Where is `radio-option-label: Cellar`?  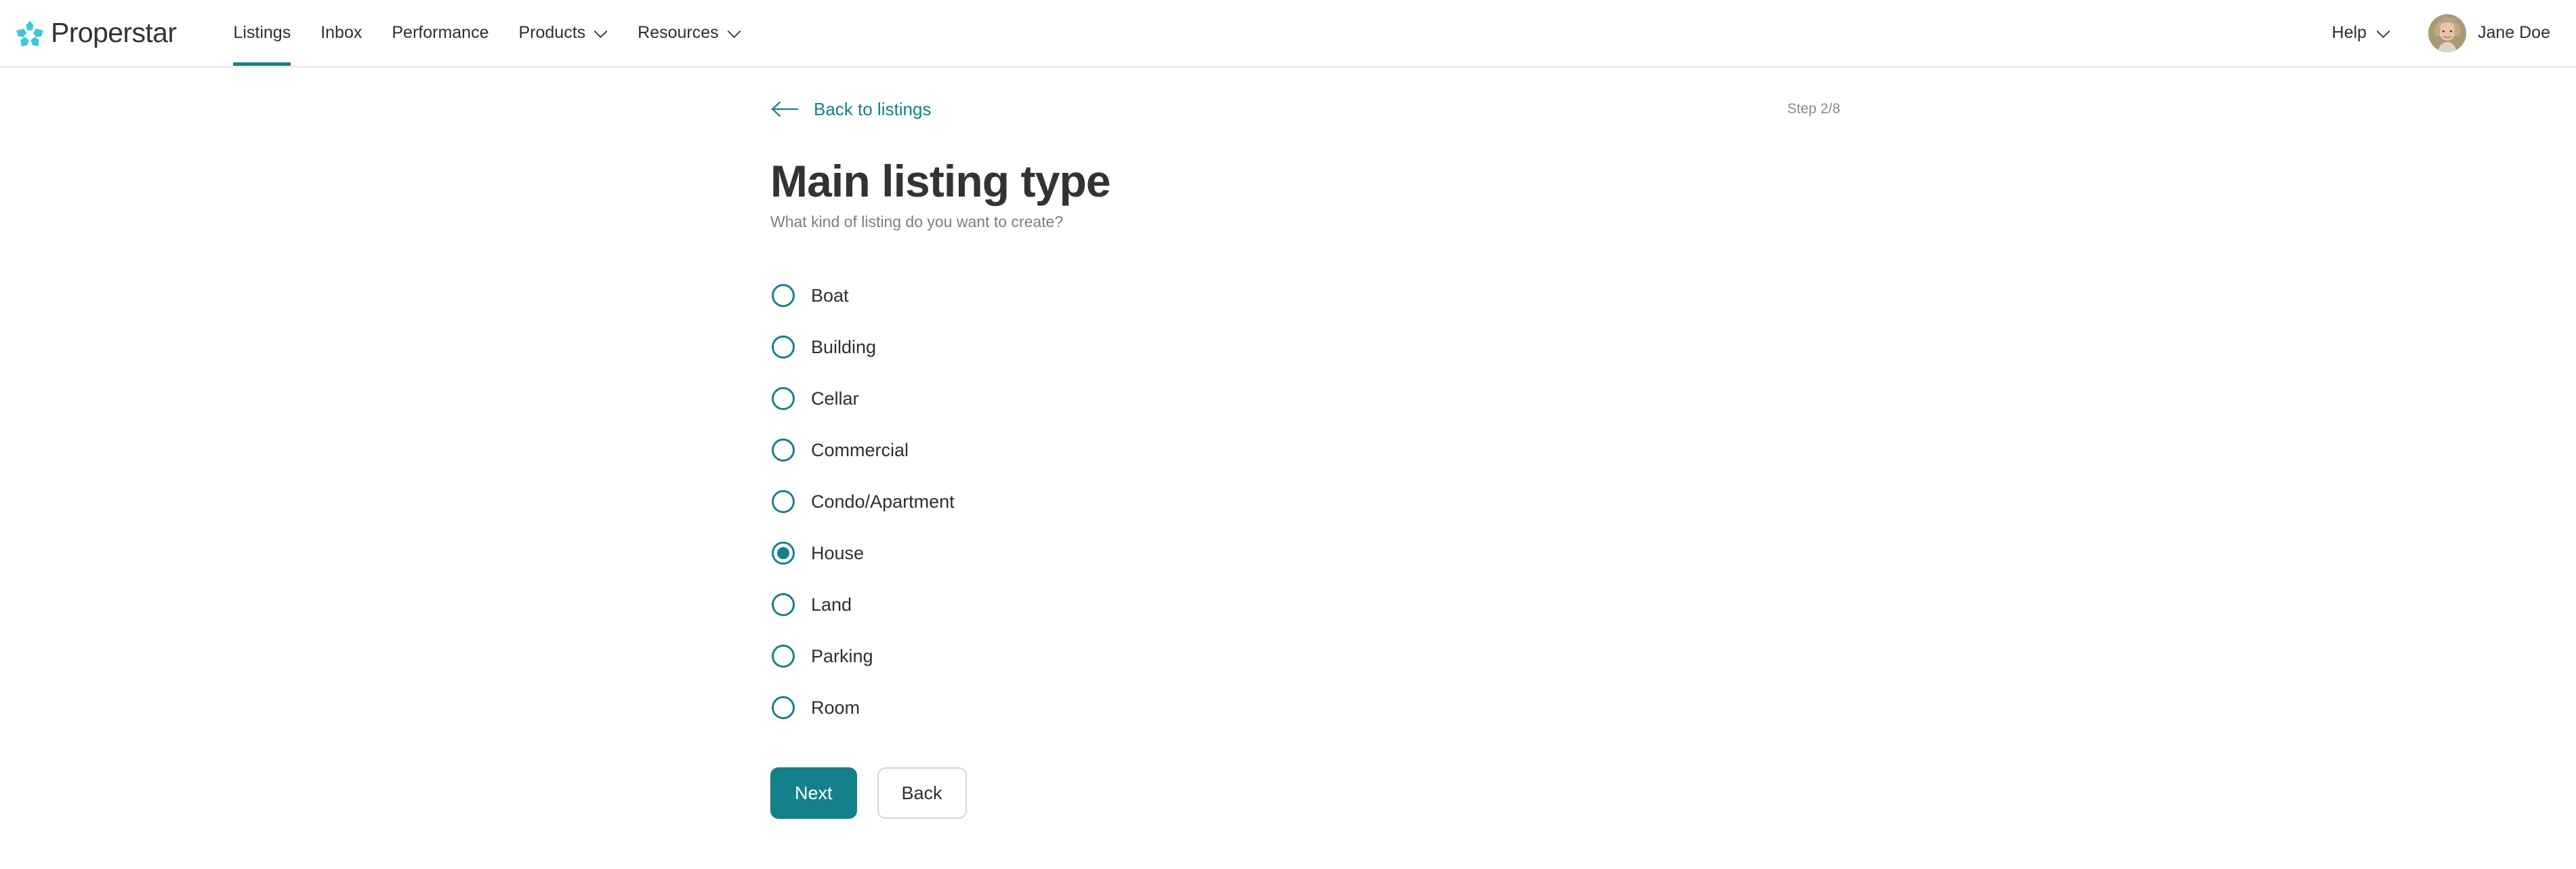 radio-option-label: Cellar is located at coordinates (835, 399).